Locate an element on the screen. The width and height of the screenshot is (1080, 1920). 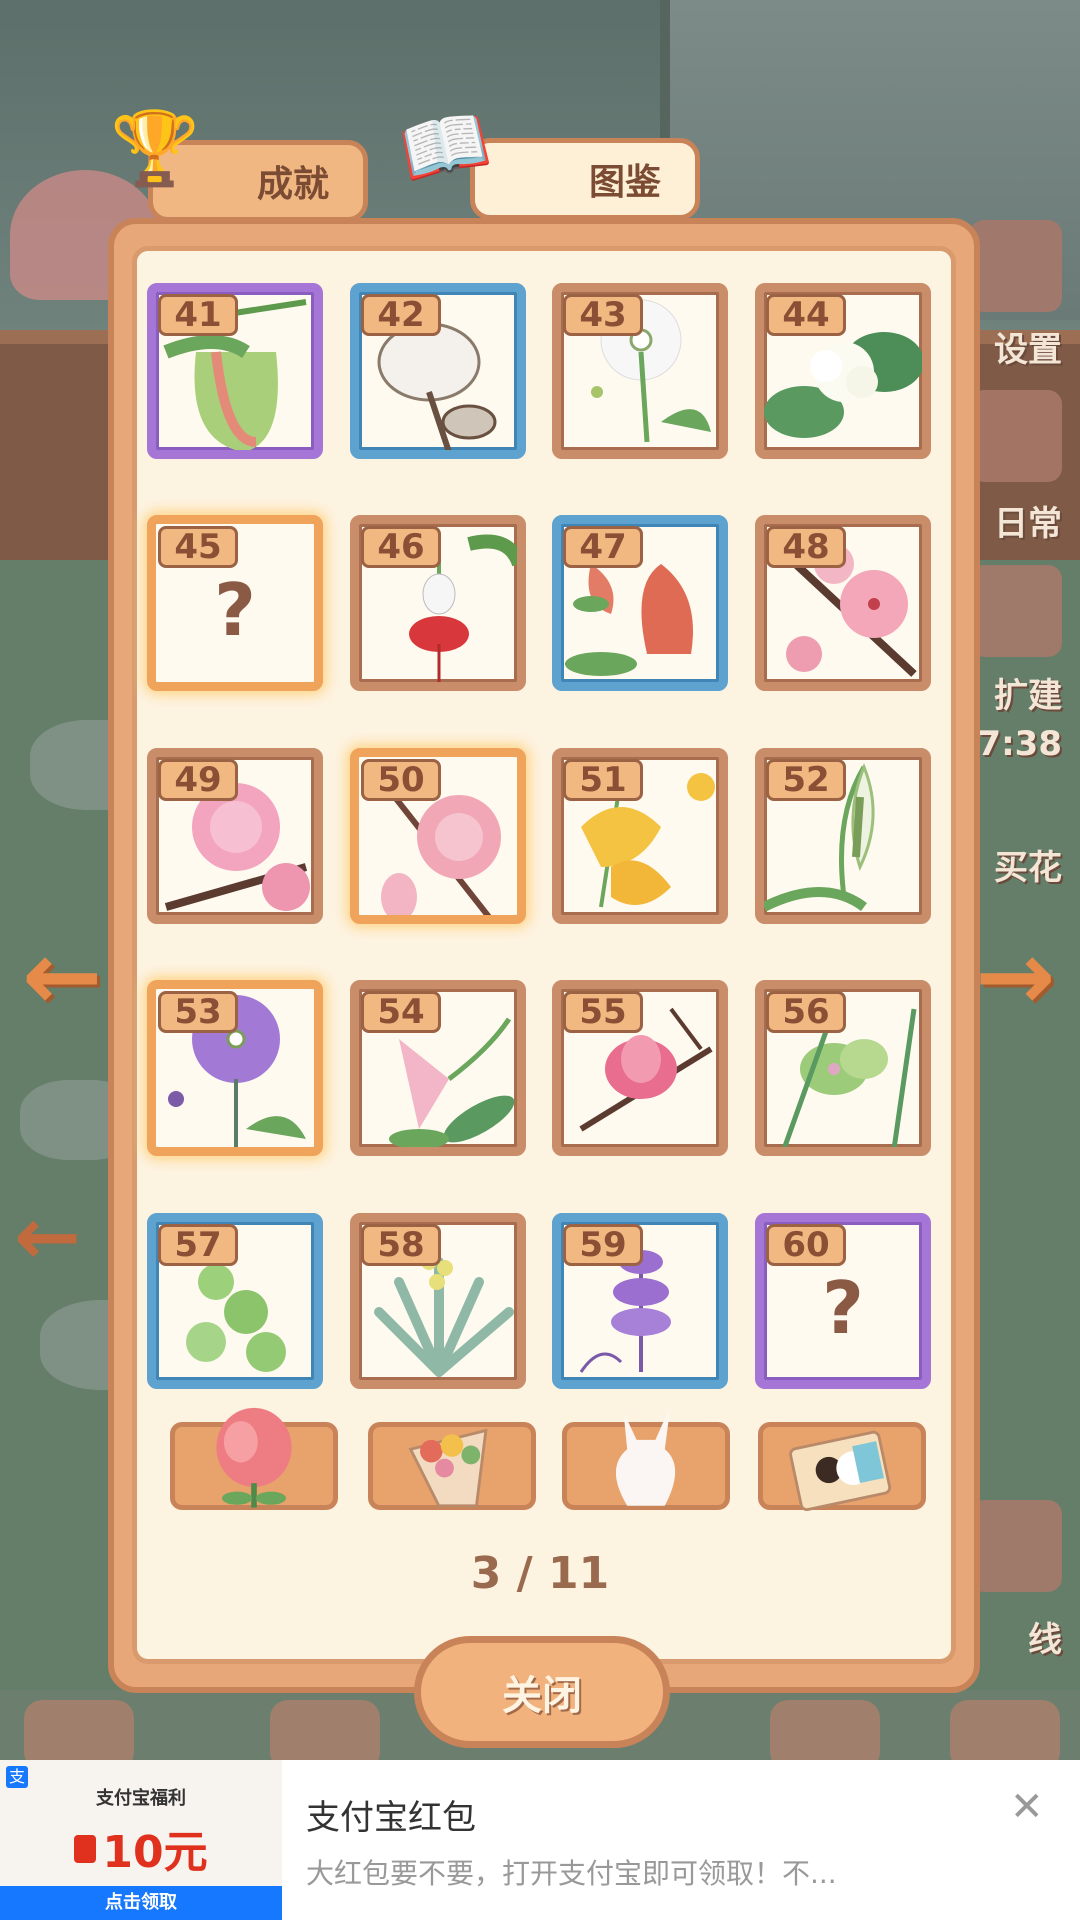
flower-number: 45 is located at coordinates (198, 547).